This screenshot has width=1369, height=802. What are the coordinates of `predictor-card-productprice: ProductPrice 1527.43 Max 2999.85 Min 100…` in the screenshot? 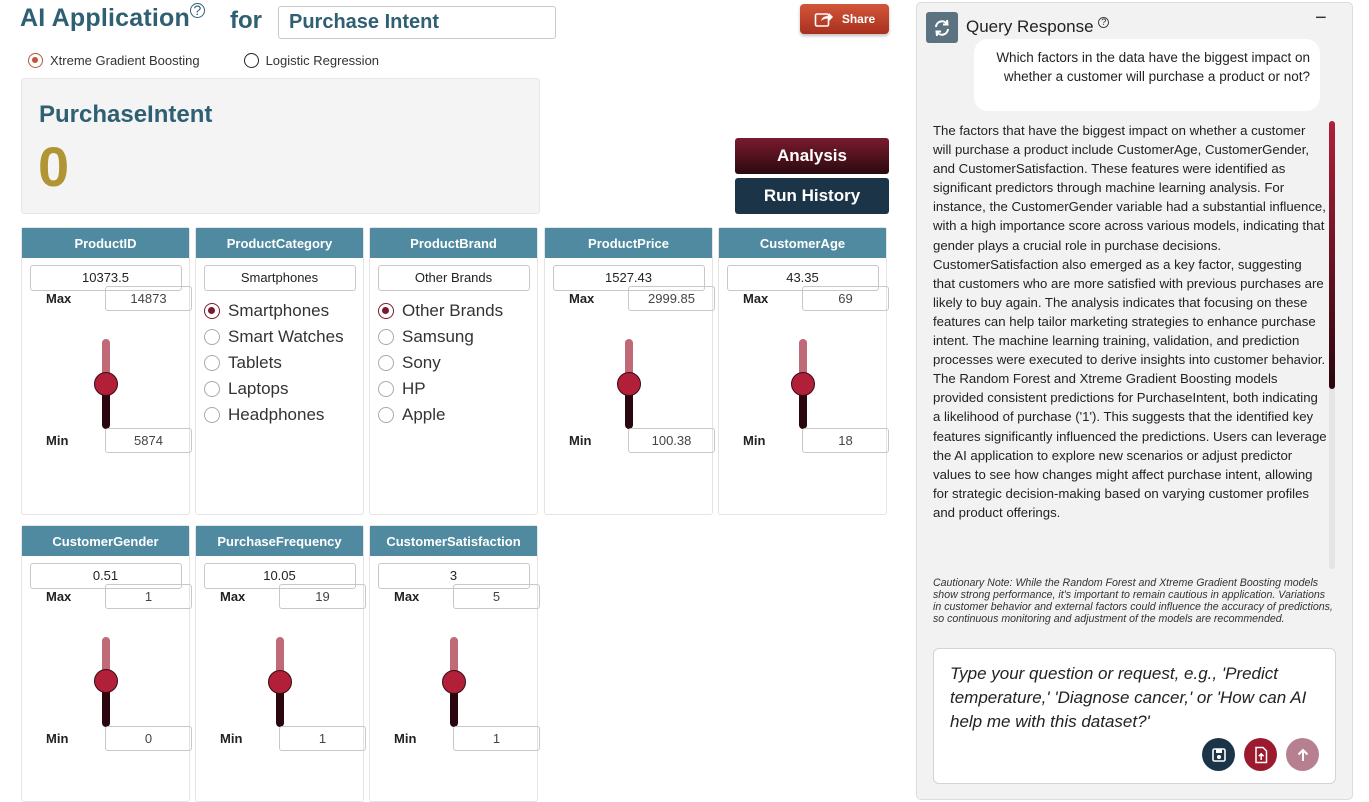 It's located at (629, 371).